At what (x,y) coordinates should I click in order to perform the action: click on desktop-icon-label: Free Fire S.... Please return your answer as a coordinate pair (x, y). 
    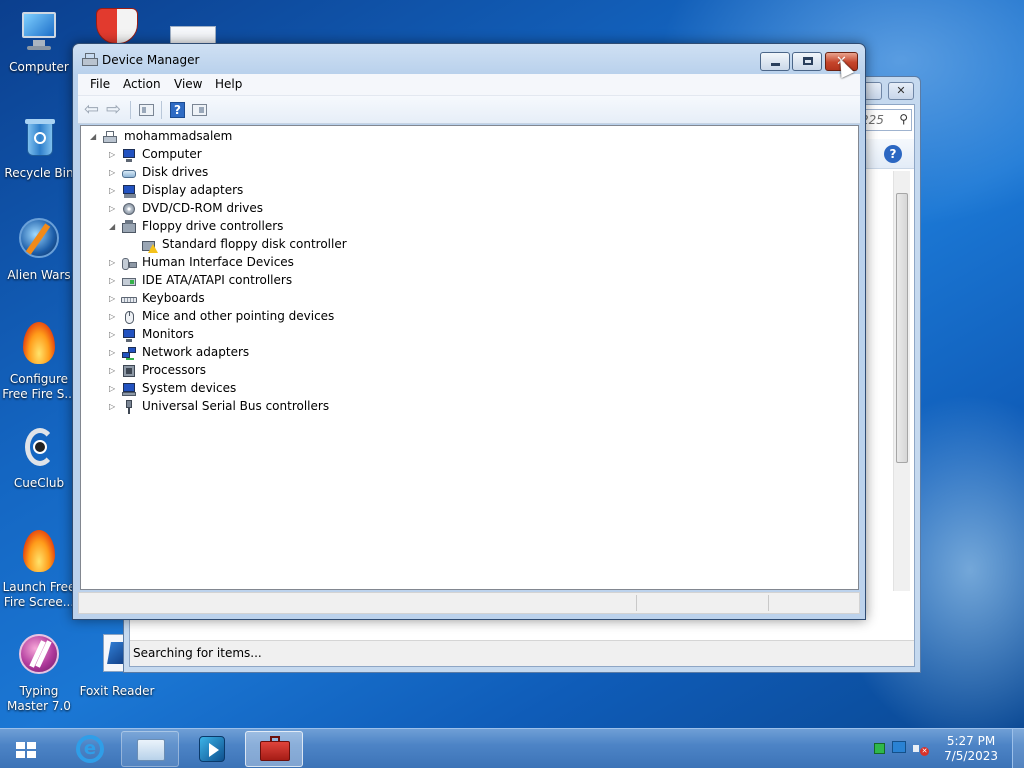
    Looking at the image, I should click on (39, 394).